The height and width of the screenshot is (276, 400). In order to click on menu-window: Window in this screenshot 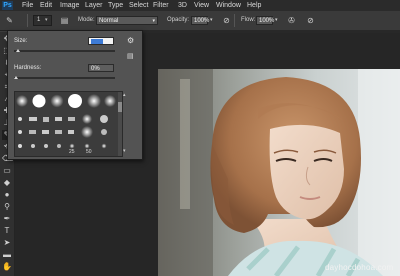, I will do `click(228, 5)`.